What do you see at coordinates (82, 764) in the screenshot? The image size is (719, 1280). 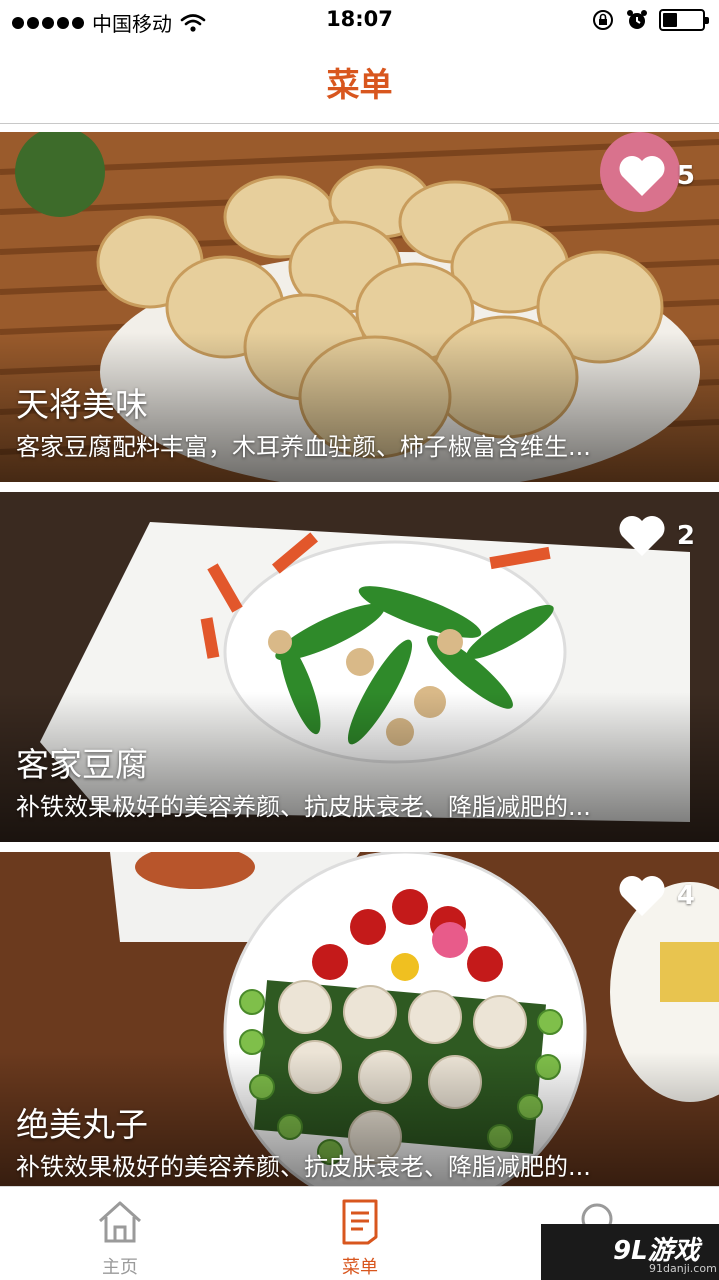 I see `menu-item-title: 客家豆腐` at bounding box center [82, 764].